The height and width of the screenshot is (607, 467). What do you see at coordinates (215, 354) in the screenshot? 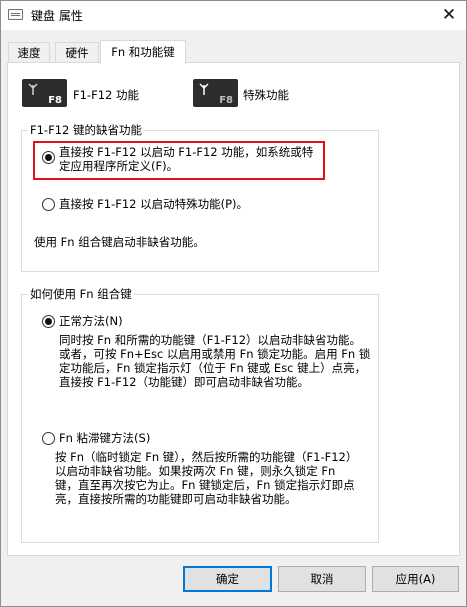
I see `normal-method-desc-line2: 或者，可按 Fn+Esc 以启用或禁用 Fn 锁定功能。启用 Fn 锁` at bounding box center [215, 354].